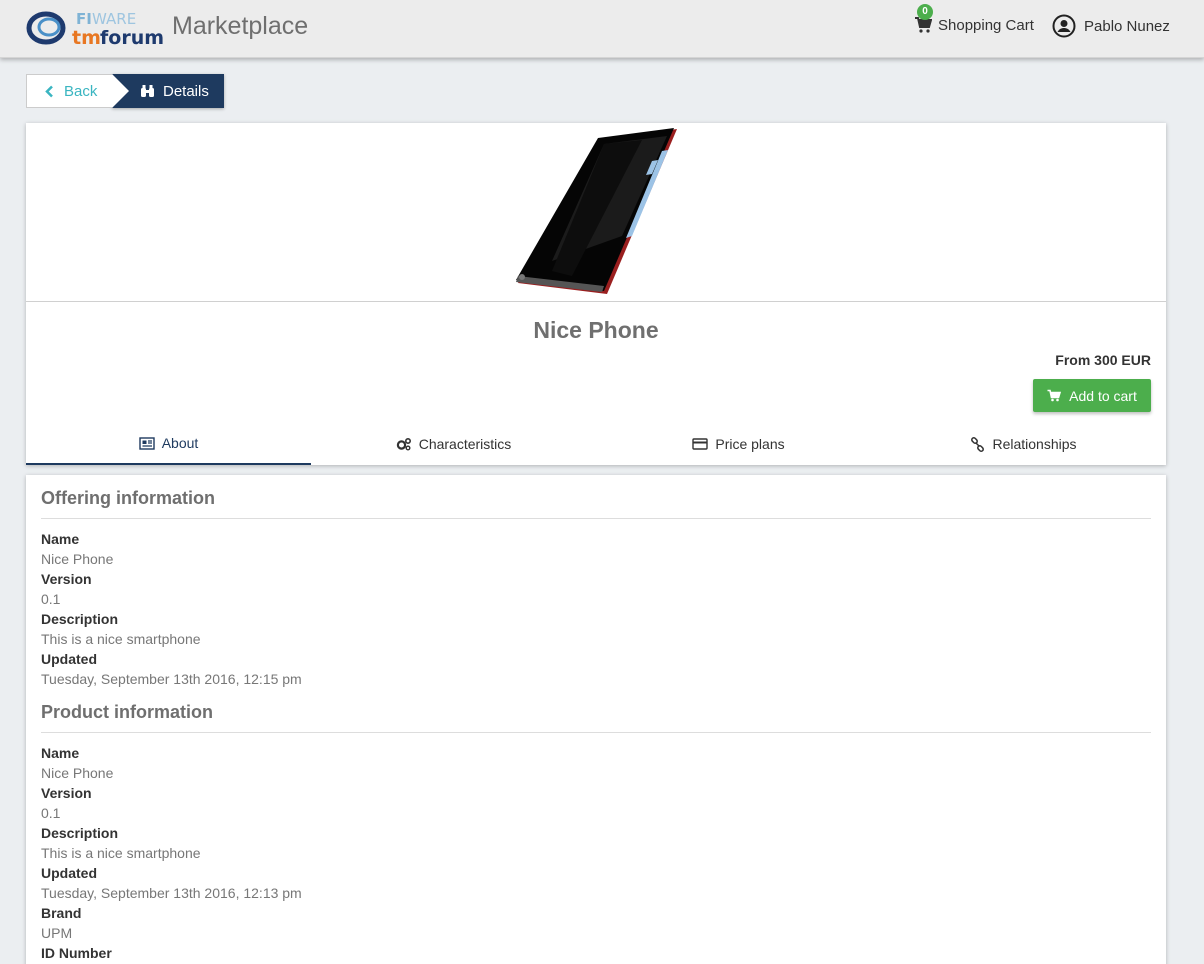 The image size is (1204, 964). What do you see at coordinates (86, 38) in the screenshot?
I see `svg-text: tm` at bounding box center [86, 38].